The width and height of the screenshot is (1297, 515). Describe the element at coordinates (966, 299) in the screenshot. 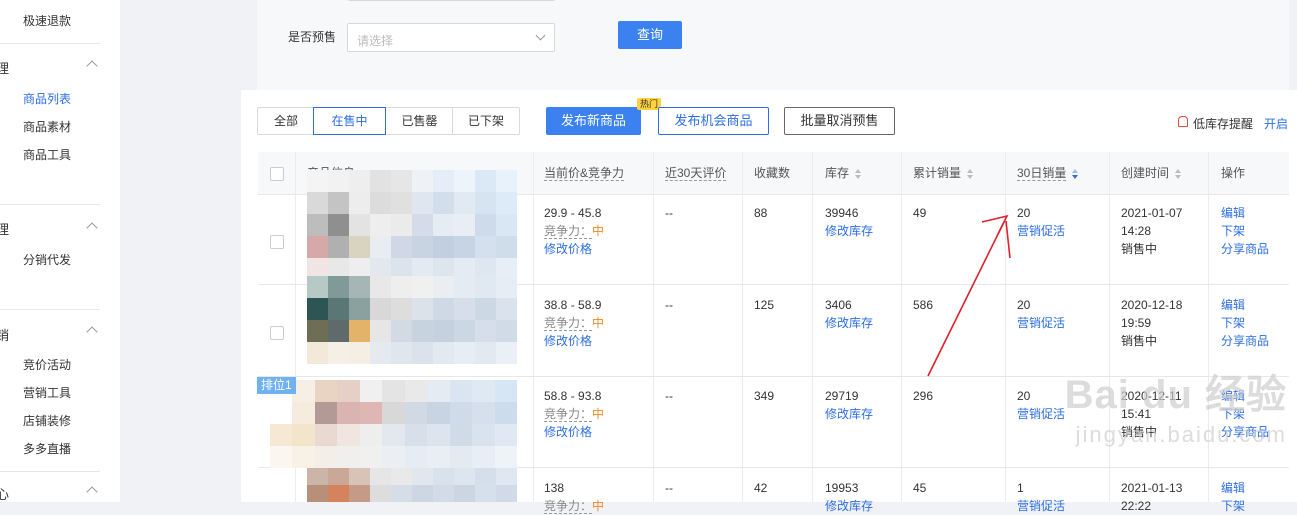

I see `arrow-shaft` at that location.